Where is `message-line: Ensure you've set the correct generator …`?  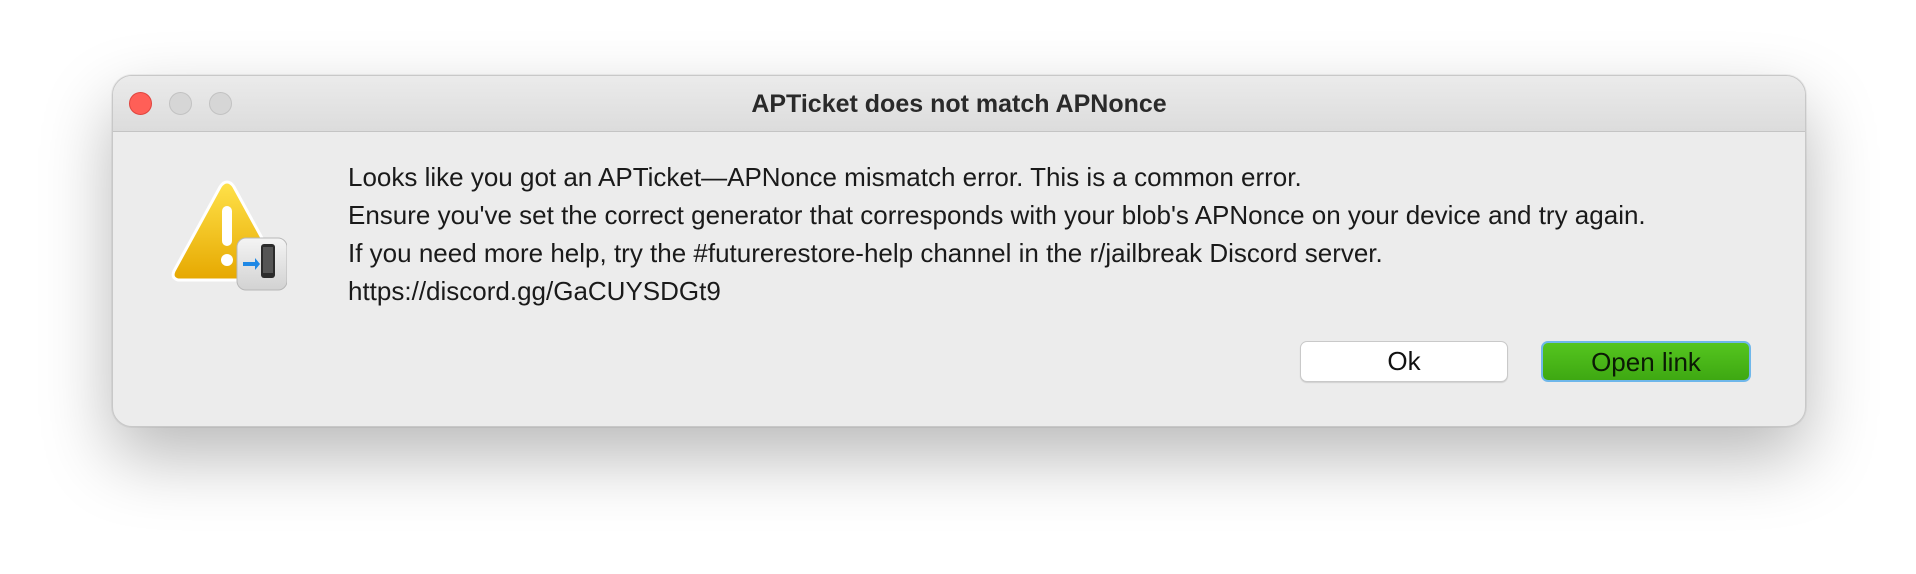
message-line: Ensure you've set the correct generator … is located at coordinates (997, 215).